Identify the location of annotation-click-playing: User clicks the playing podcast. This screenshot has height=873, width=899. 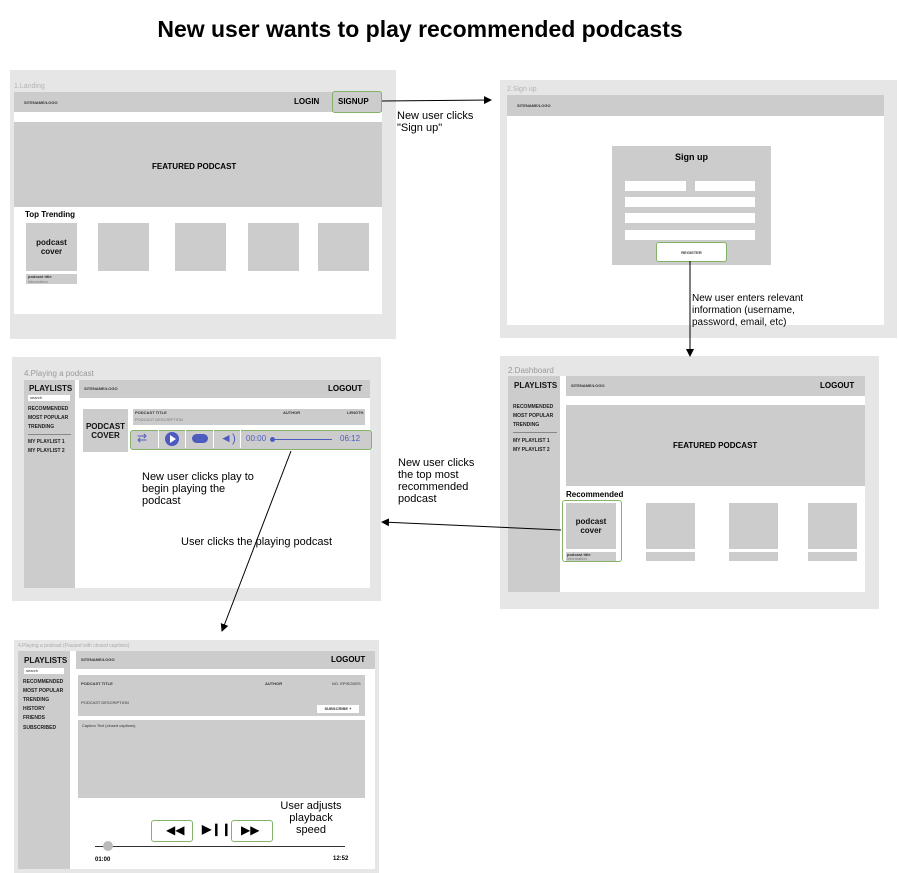
(257, 542).